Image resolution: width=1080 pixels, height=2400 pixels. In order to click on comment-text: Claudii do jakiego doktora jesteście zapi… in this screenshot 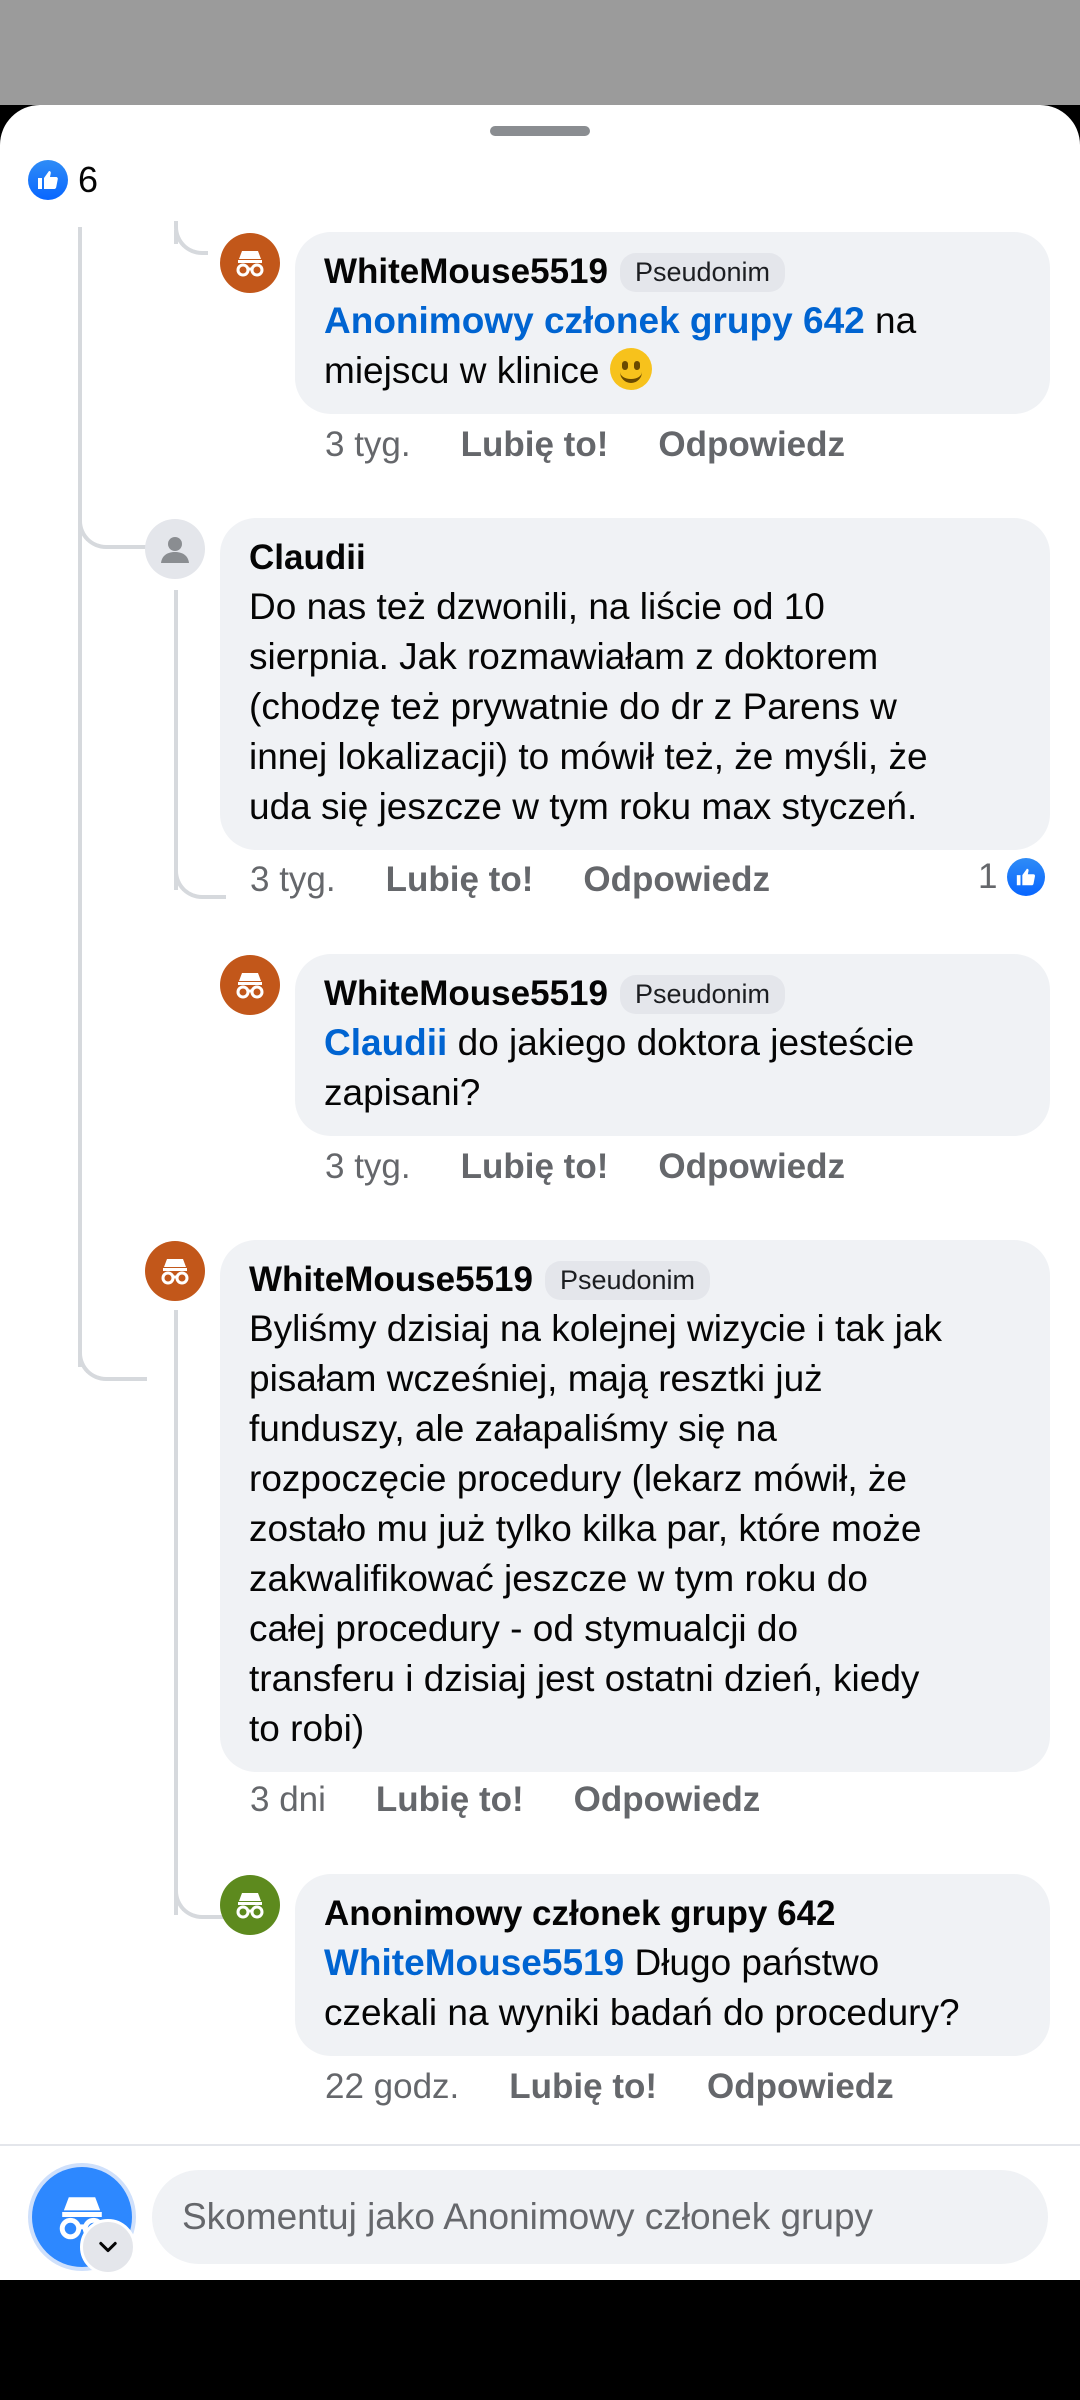, I will do `click(619, 1067)`.